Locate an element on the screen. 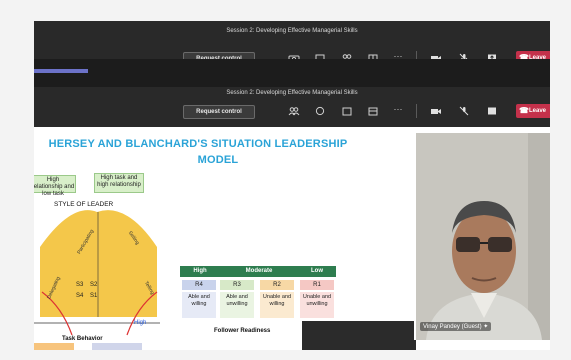  leadership-curve-diagram is located at coordinates (97, 273).